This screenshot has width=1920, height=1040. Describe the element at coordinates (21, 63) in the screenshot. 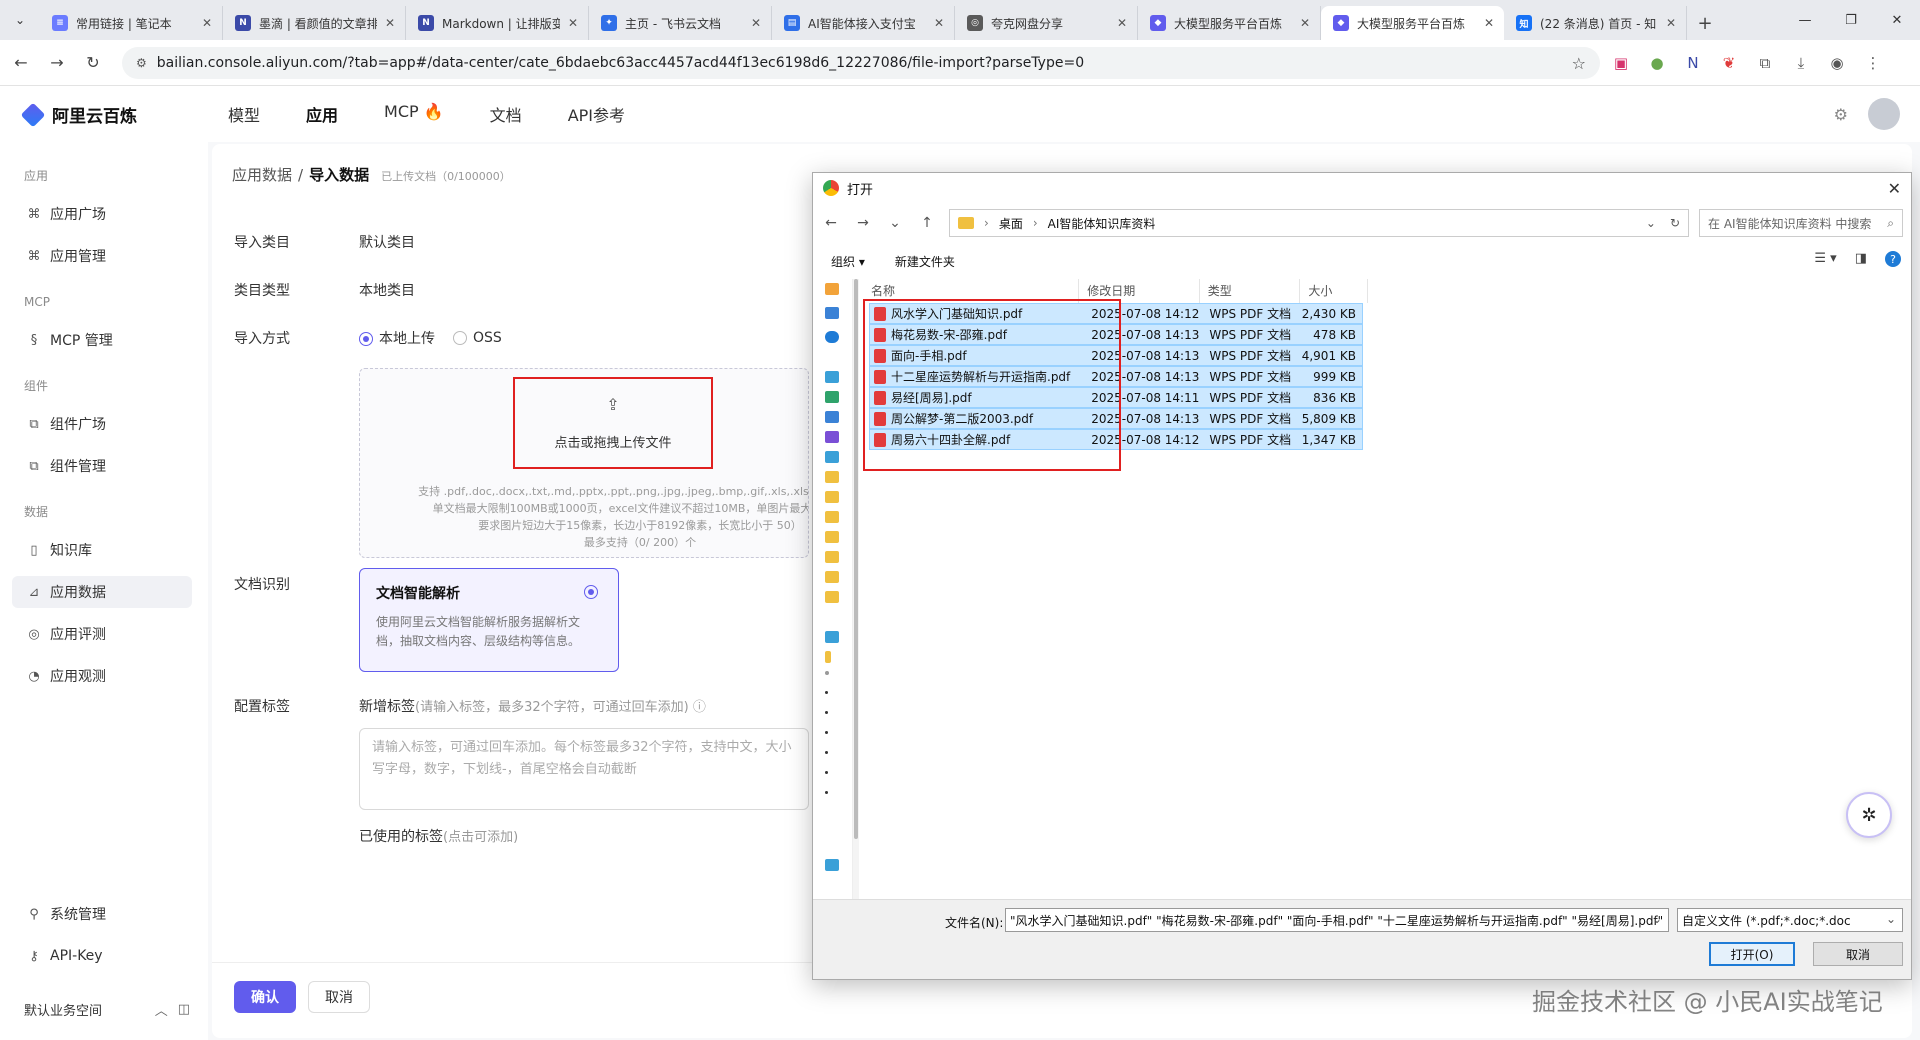

I see `back-icon: ←` at that location.